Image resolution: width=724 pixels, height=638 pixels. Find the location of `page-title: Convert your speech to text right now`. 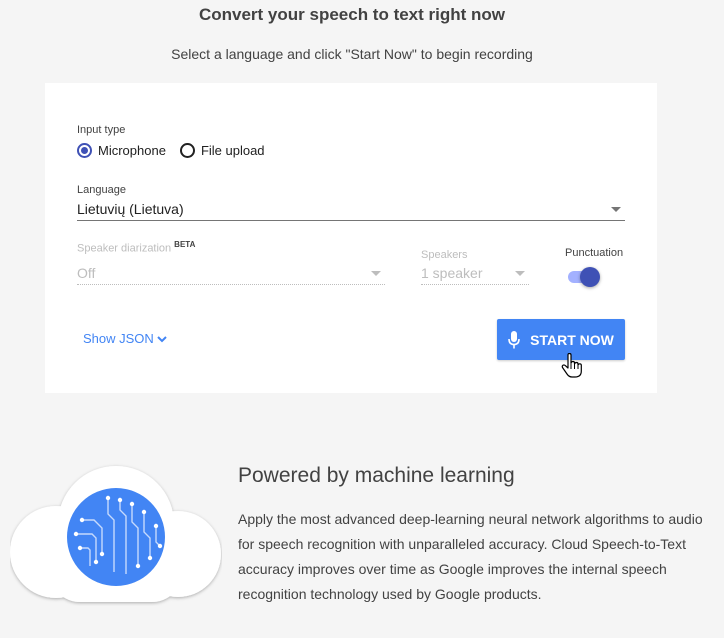

page-title: Convert your speech to text right now is located at coordinates (352, 14).